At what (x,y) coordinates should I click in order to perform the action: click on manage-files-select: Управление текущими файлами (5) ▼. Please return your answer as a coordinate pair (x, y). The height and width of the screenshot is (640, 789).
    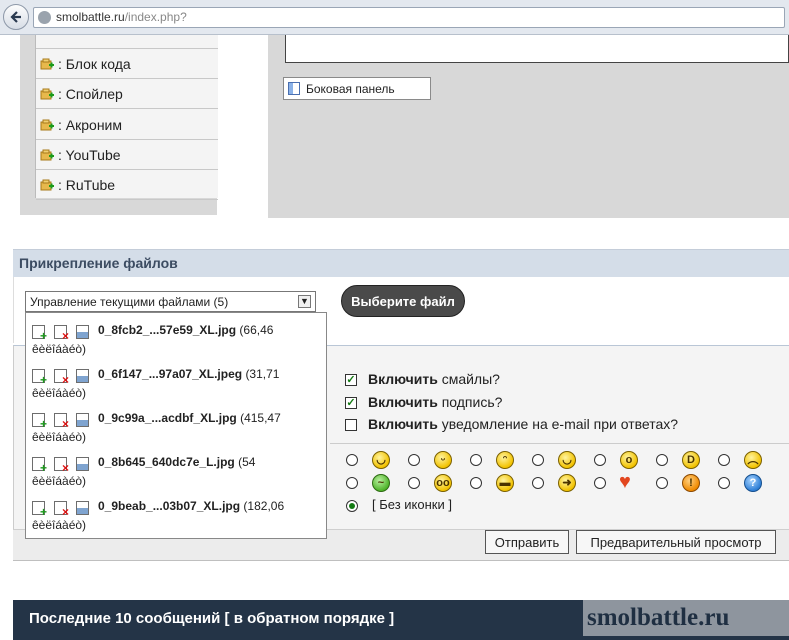
    Looking at the image, I should click on (170, 301).